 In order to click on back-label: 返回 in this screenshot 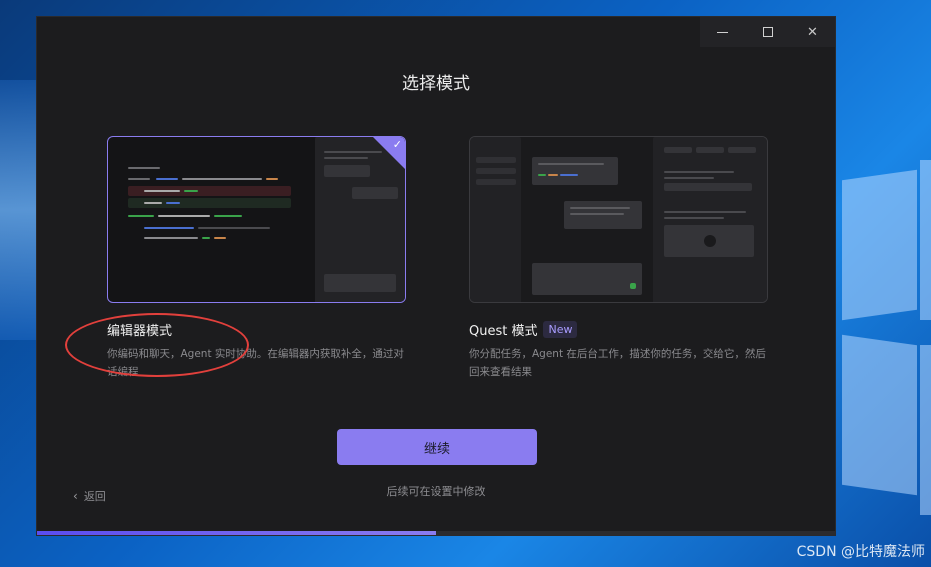, I will do `click(94, 496)`.